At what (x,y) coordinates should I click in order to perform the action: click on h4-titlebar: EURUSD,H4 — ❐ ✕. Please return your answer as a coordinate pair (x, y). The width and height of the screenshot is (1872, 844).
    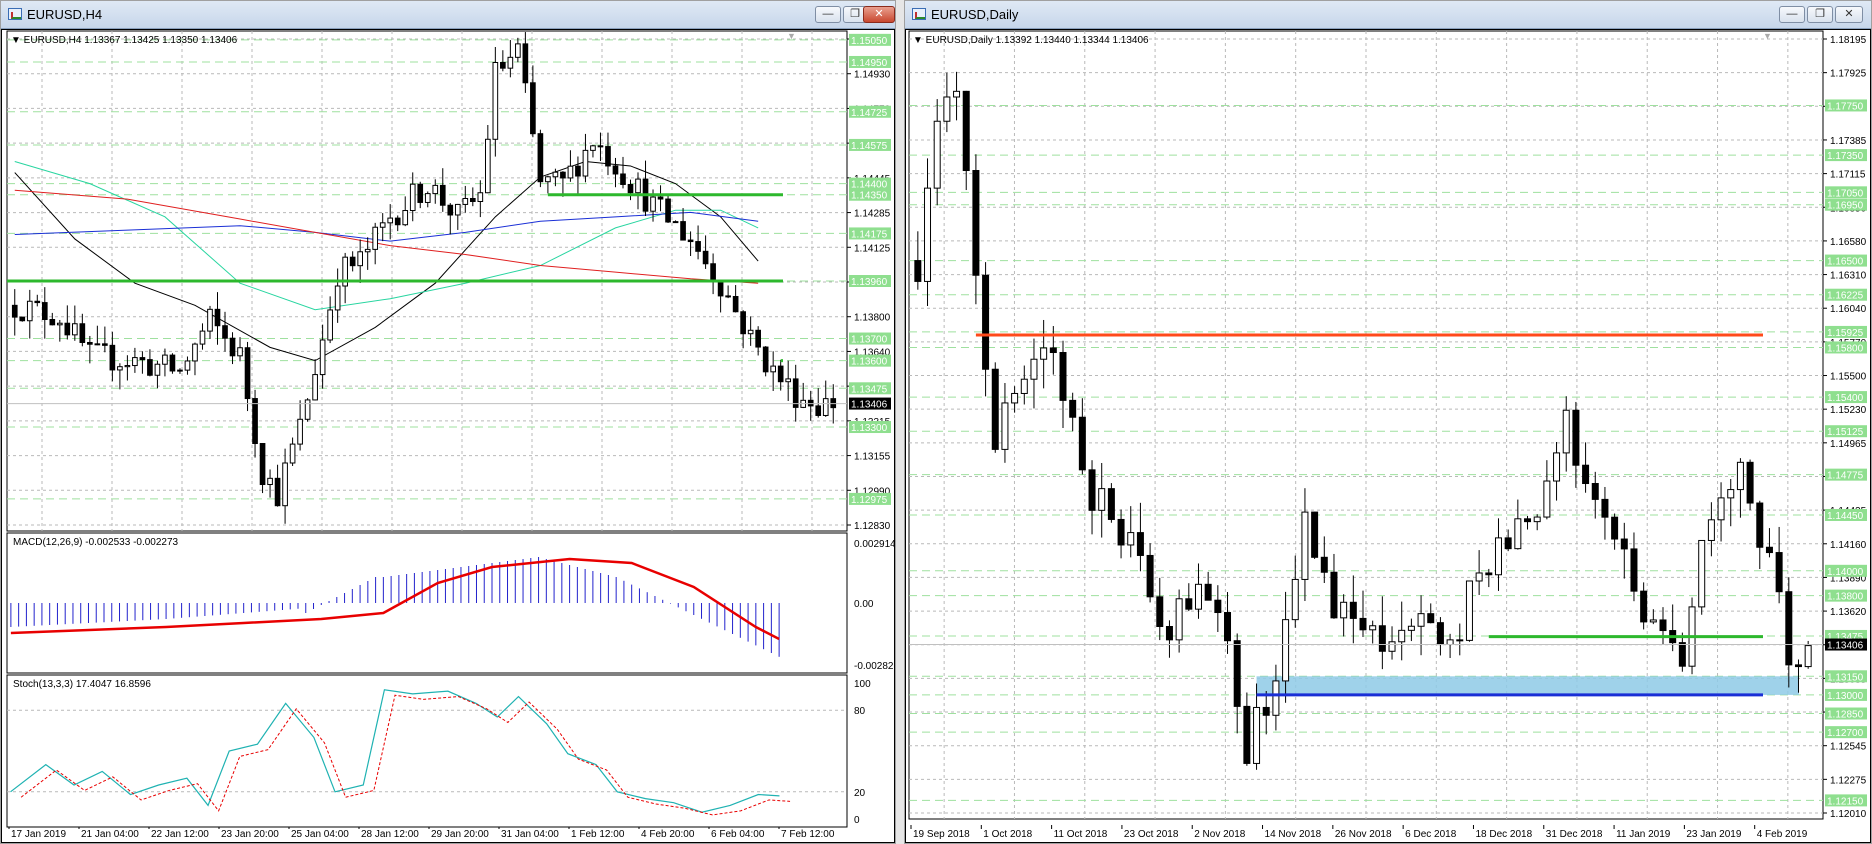
    Looking at the image, I should click on (448, 15).